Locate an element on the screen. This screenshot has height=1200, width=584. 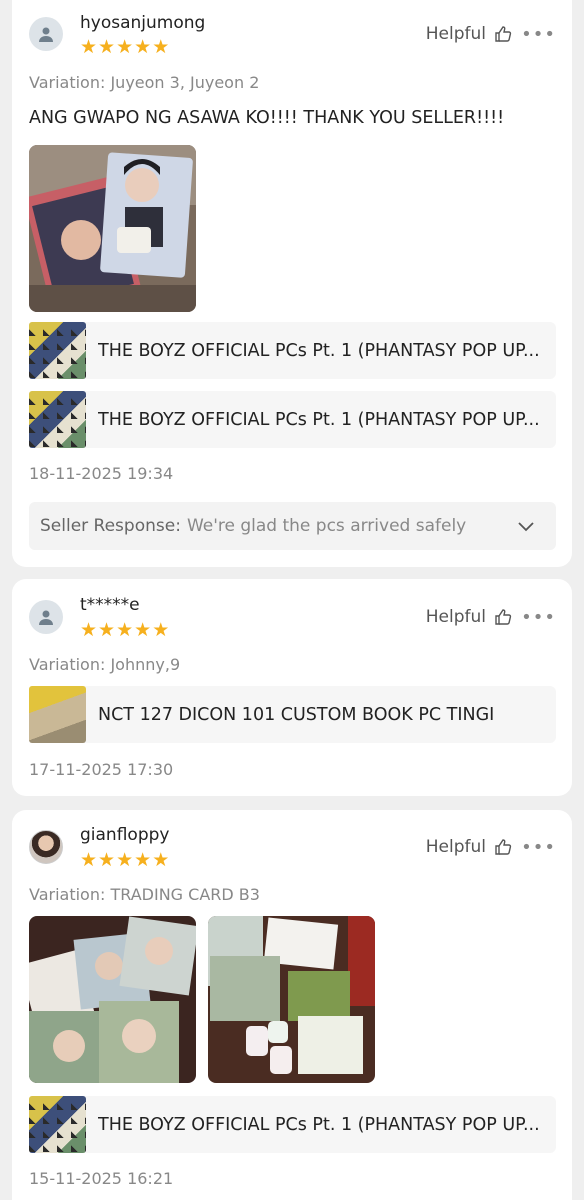
variation-label: Variation: Johnny,9 is located at coordinates (105, 664).